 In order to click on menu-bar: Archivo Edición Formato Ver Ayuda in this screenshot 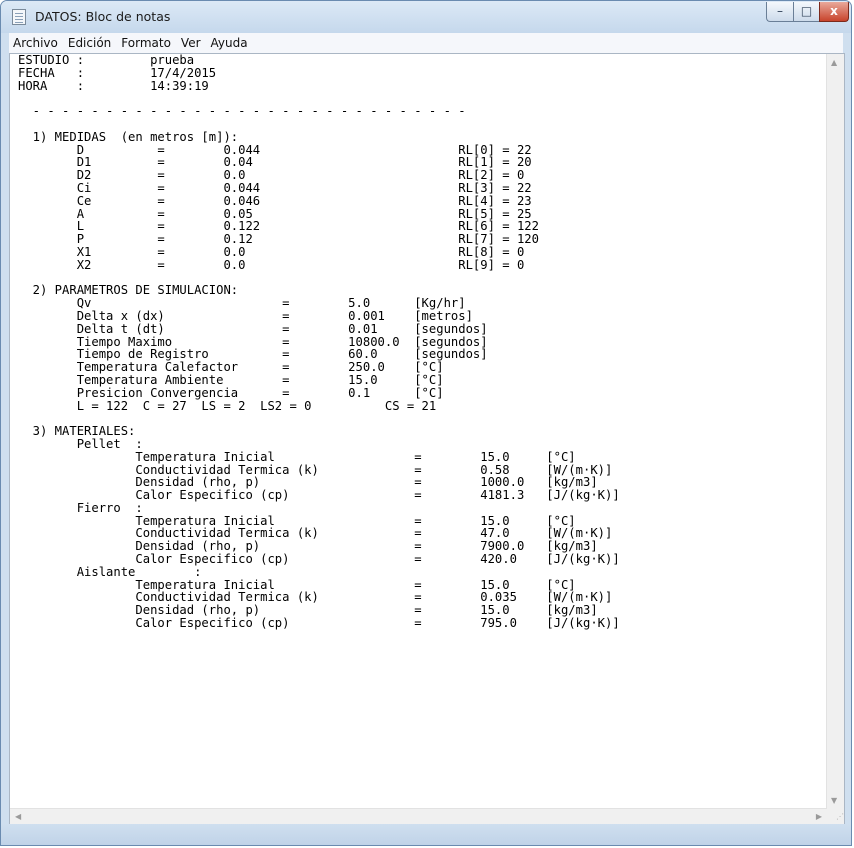, I will do `click(426, 43)`.